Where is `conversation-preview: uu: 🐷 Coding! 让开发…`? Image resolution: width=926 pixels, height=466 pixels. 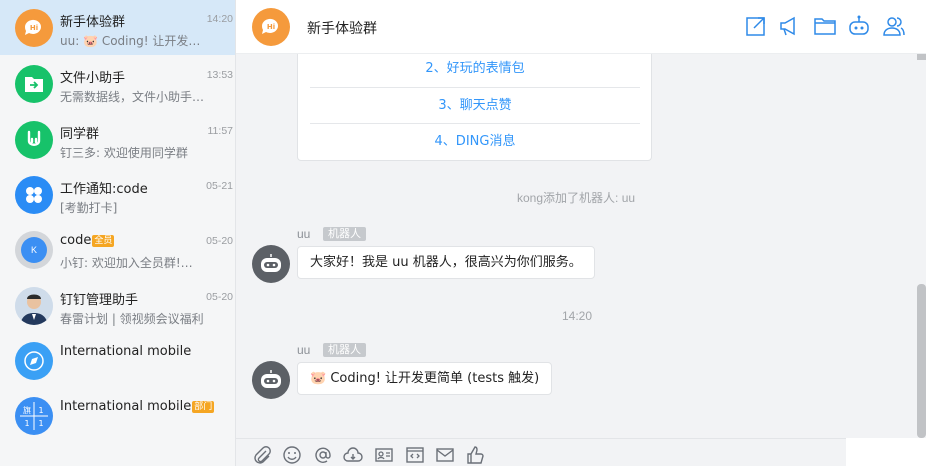 conversation-preview: uu: 🐷 Coding! 让开发… is located at coordinates (130, 41).